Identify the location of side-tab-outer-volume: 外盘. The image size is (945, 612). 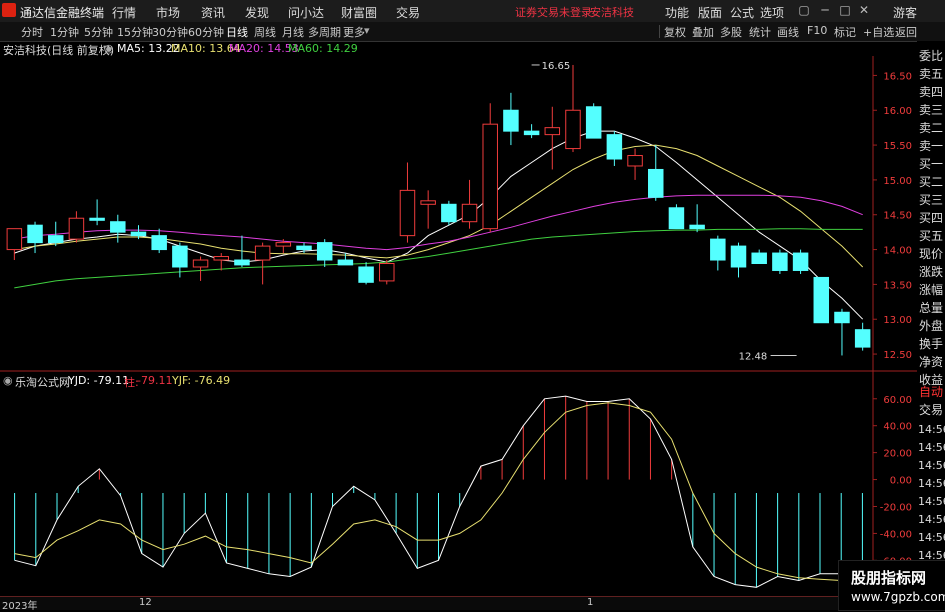
(932, 325).